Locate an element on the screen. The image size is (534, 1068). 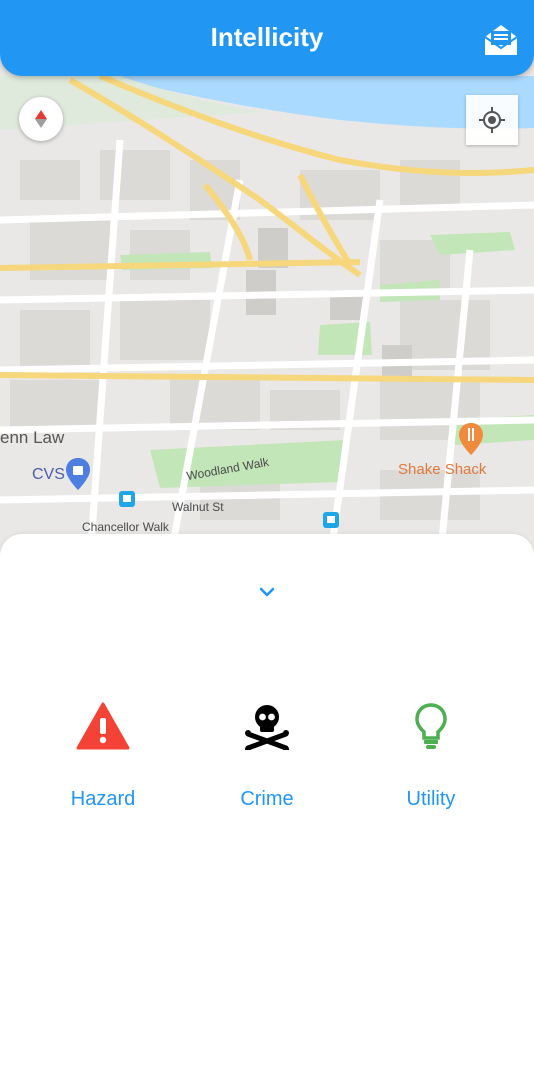
app-bar: Intellicity is located at coordinates (267, 38).